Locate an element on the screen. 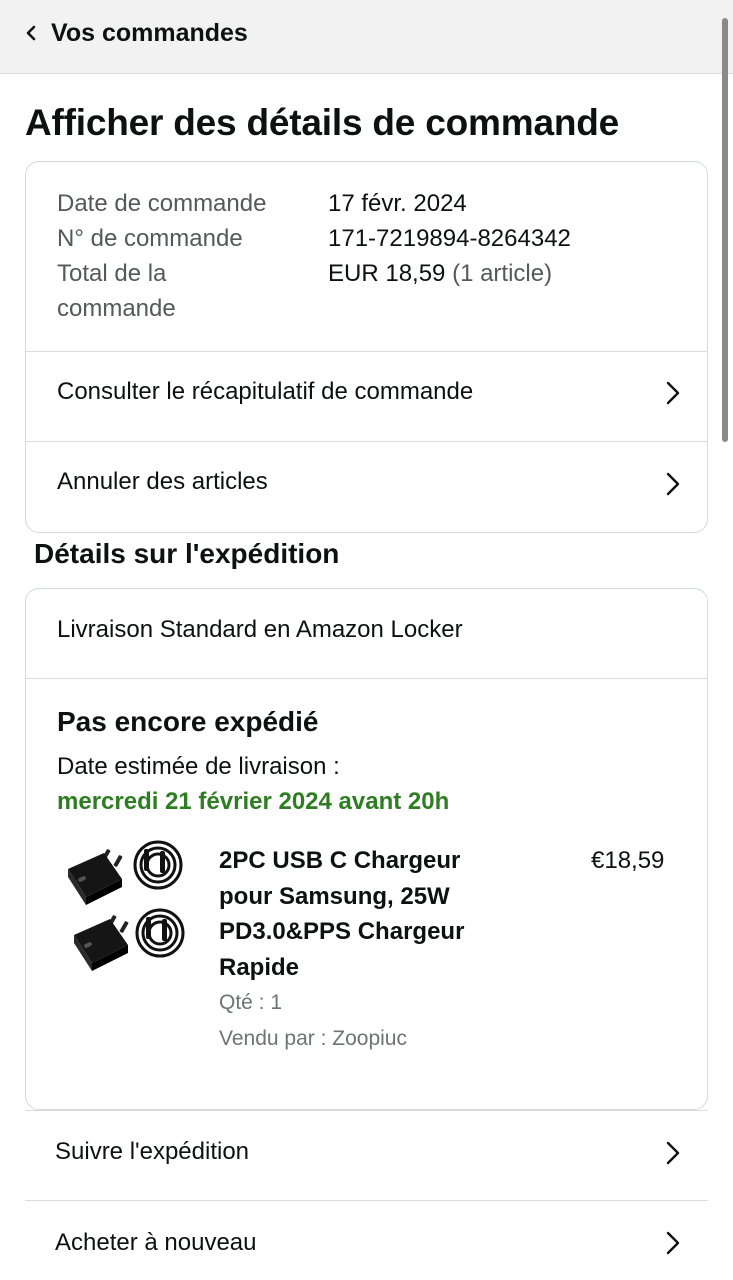 The image size is (733, 1280). back-link-label: Vos commandes is located at coordinates (149, 33).